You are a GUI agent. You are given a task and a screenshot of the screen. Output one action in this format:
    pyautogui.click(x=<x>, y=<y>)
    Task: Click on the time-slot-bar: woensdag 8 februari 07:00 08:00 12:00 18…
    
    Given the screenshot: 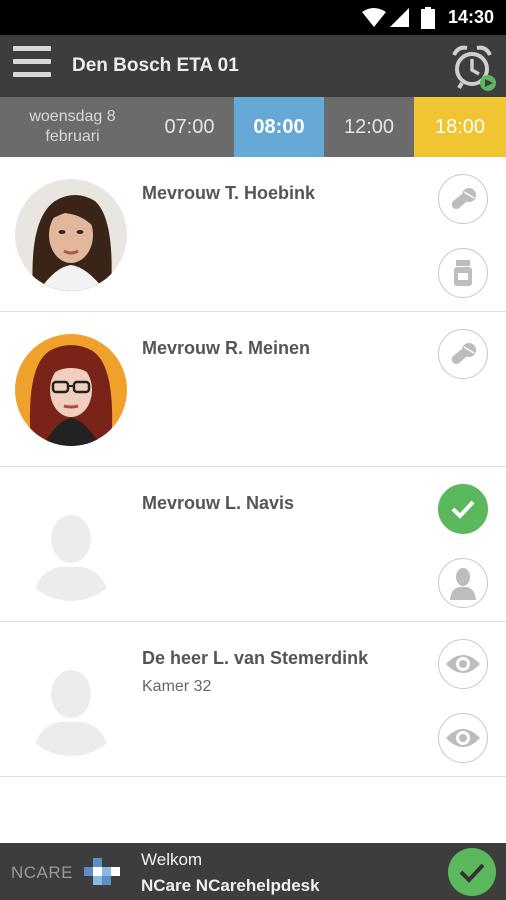 What is the action you would take?
    pyautogui.click(x=253, y=127)
    